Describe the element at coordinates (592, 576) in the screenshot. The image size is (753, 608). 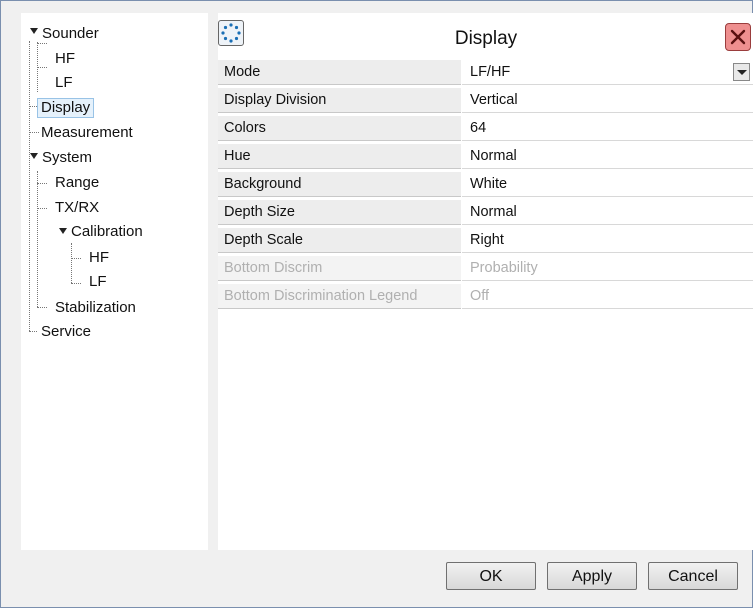
I see `apply-button: Apply` at that location.